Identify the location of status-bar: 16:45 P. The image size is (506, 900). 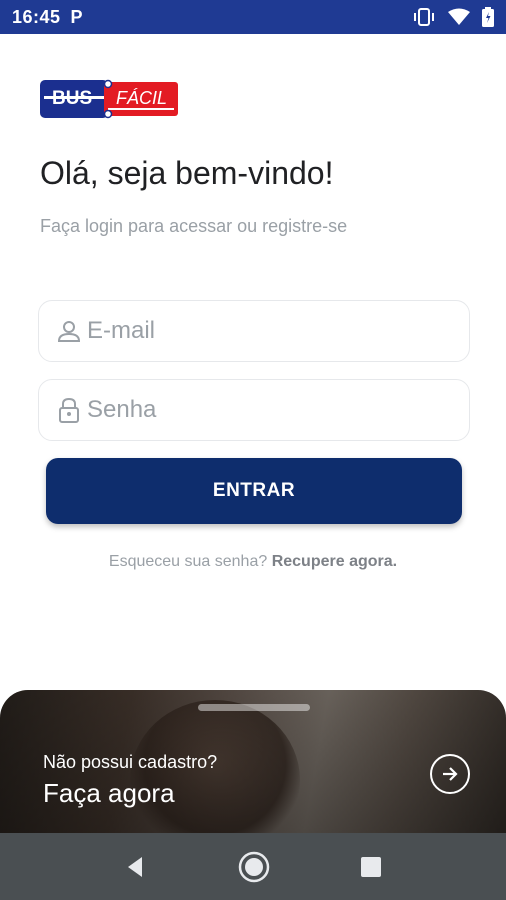
(253, 17).